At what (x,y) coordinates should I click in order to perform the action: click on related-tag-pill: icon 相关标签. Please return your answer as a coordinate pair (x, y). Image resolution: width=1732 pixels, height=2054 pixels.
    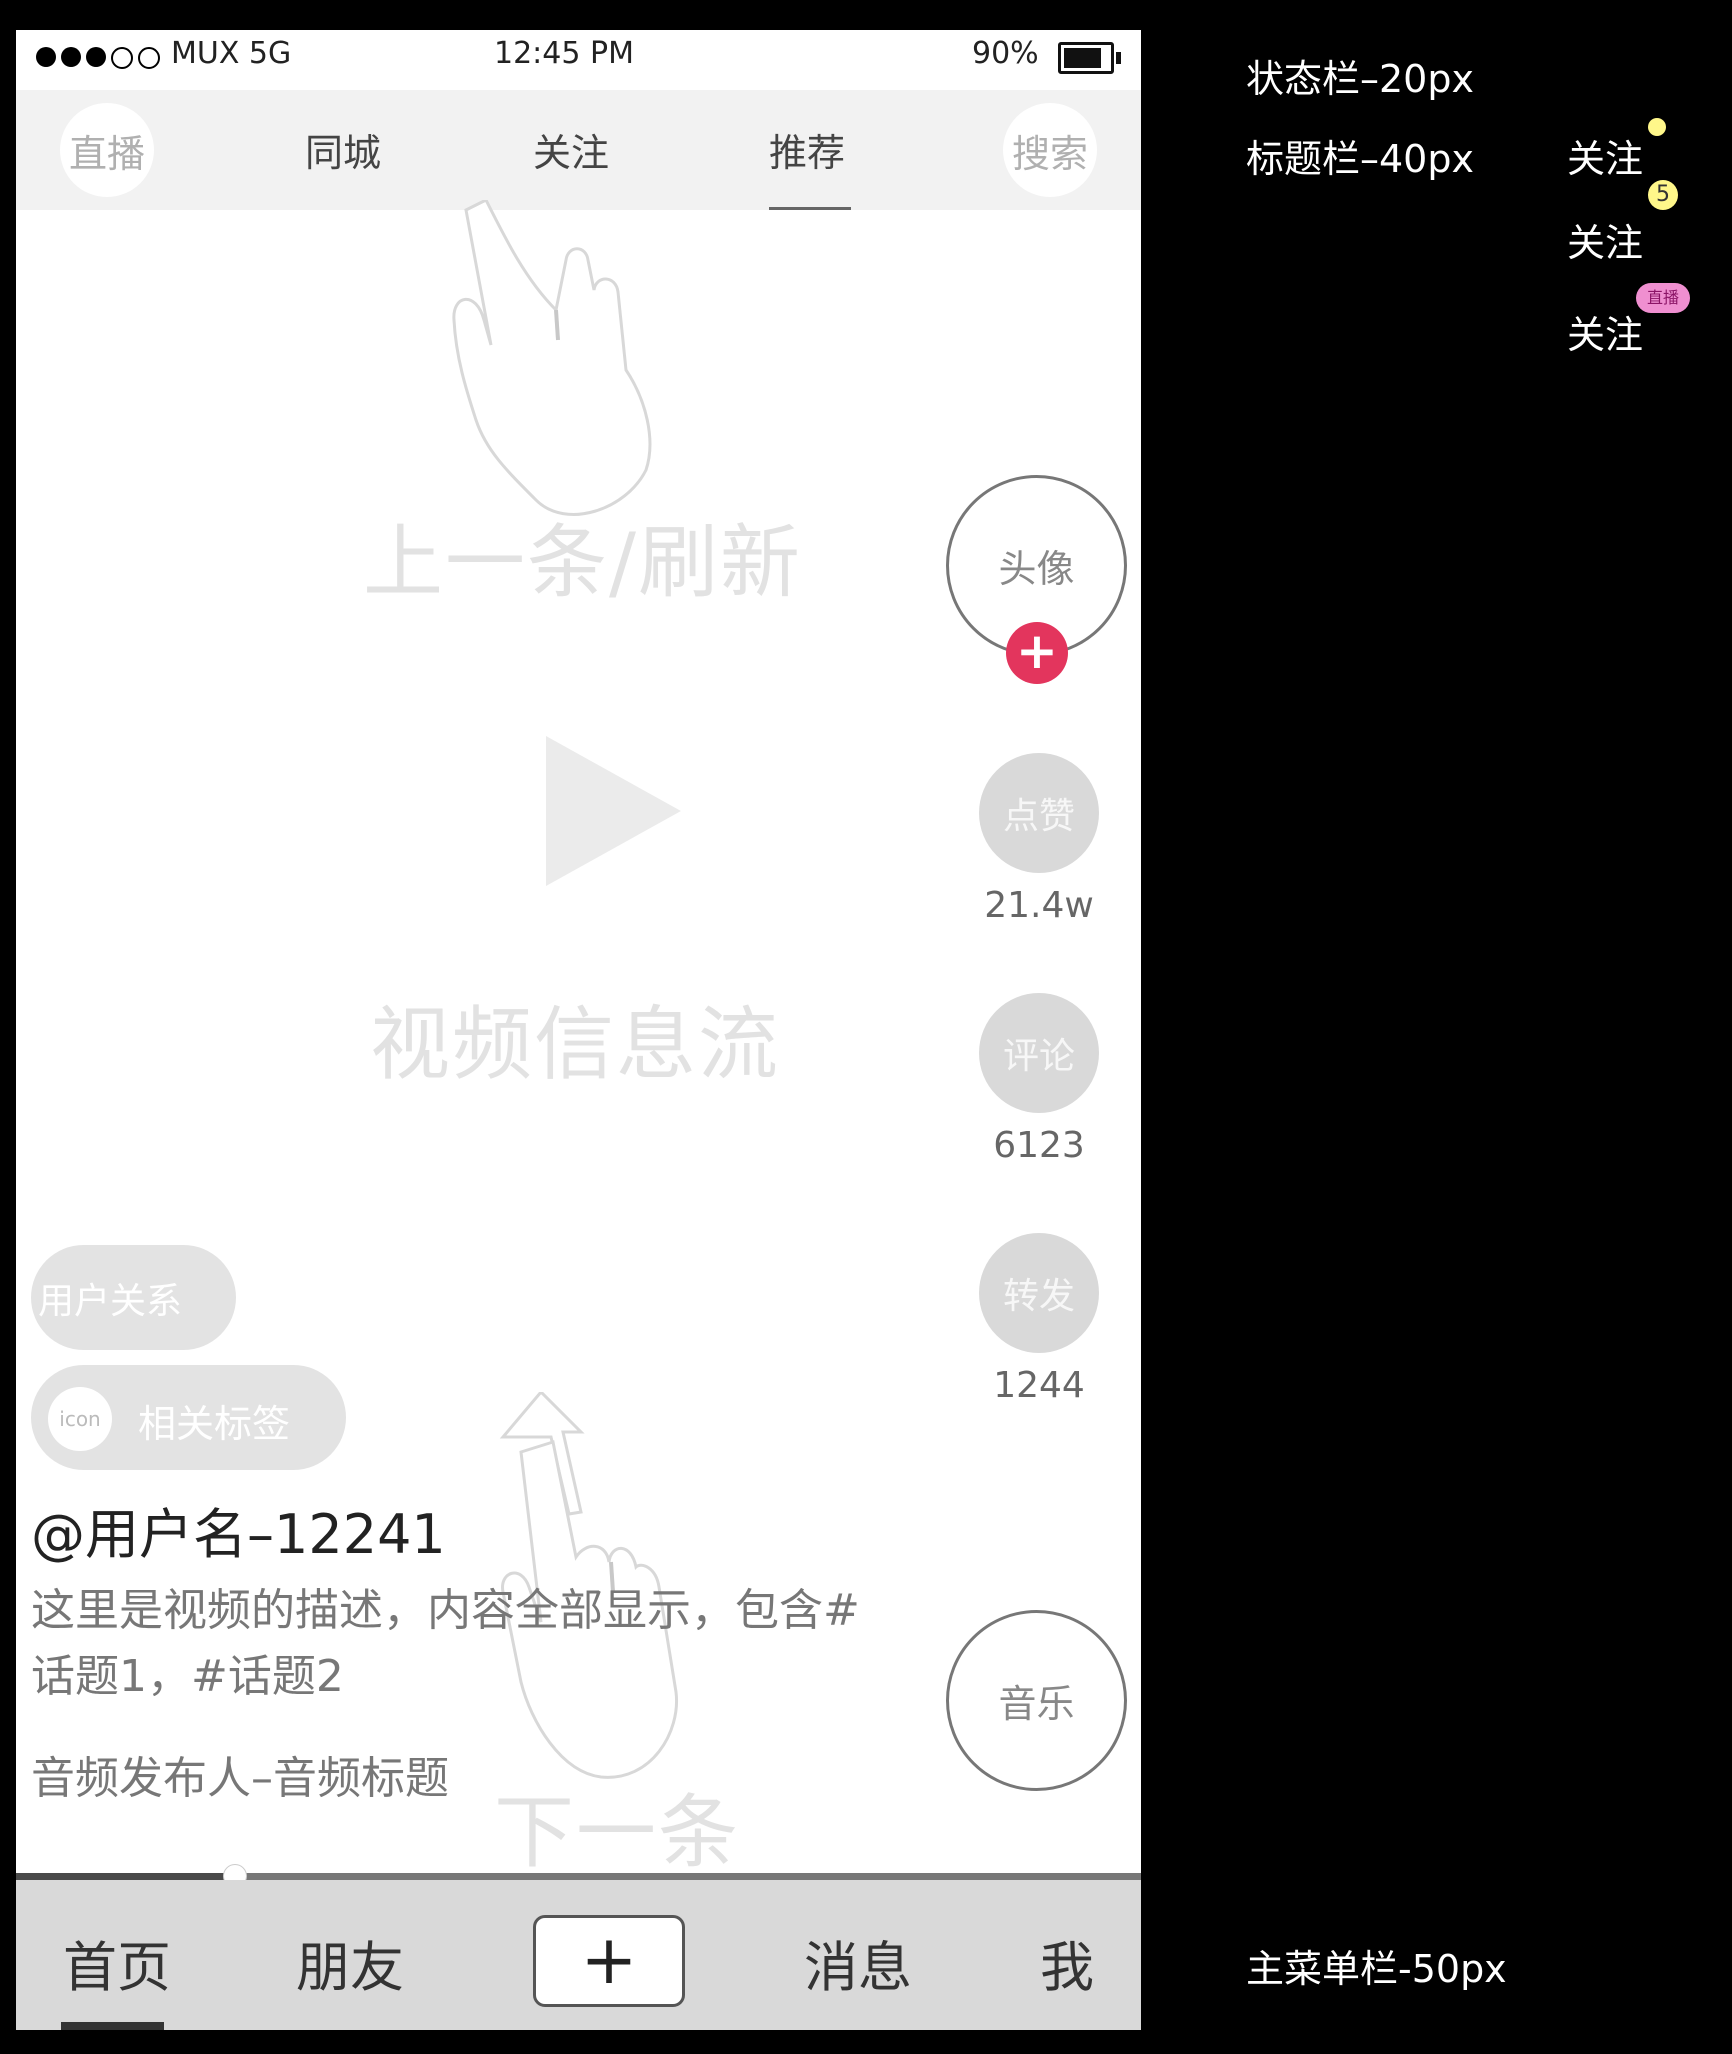
    Looking at the image, I should click on (188, 1417).